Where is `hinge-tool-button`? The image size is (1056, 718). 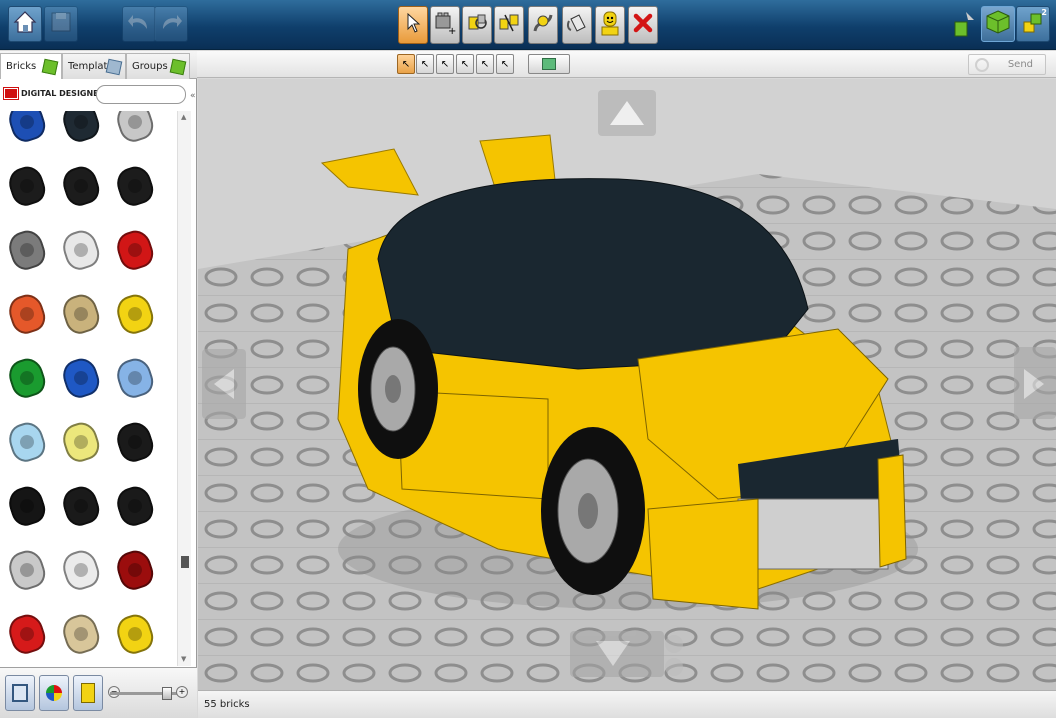
hinge-tool-button is located at coordinates (477, 25).